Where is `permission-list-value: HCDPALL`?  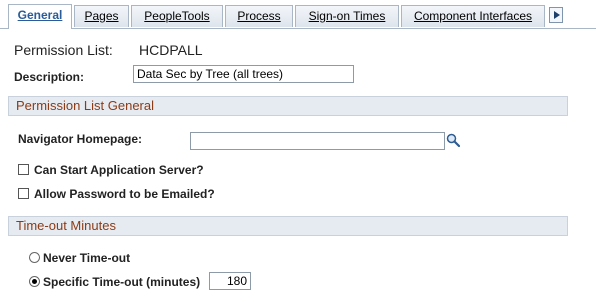 permission-list-value: HCDPALL is located at coordinates (171, 50).